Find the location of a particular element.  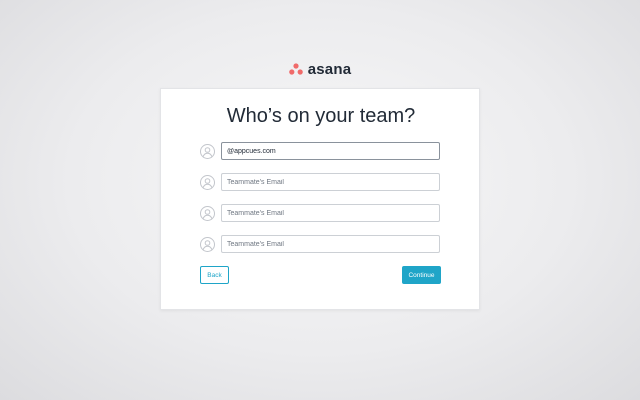

back-button: Back is located at coordinates (214, 275).